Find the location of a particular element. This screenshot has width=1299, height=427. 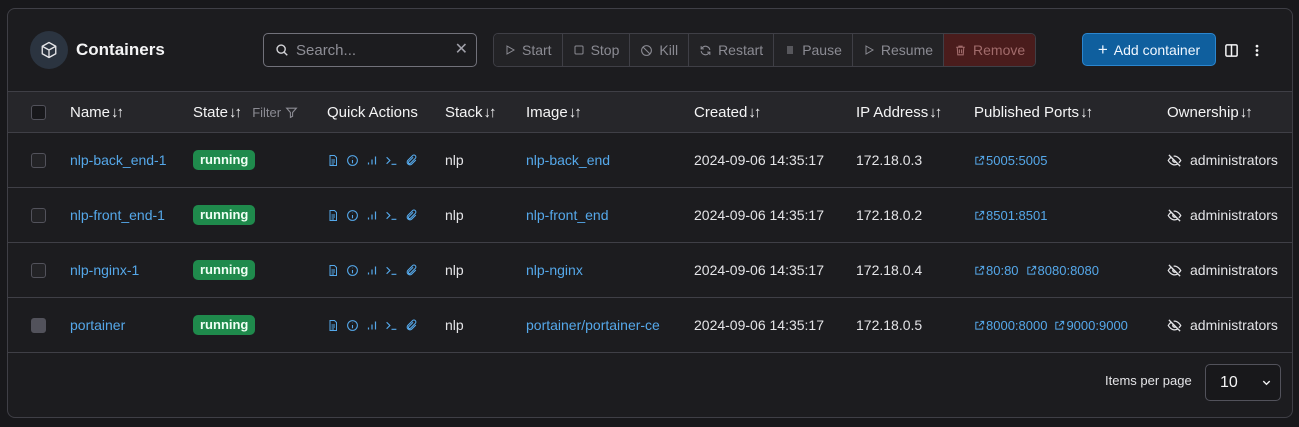

stop-button: Stop is located at coordinates (596, 50).